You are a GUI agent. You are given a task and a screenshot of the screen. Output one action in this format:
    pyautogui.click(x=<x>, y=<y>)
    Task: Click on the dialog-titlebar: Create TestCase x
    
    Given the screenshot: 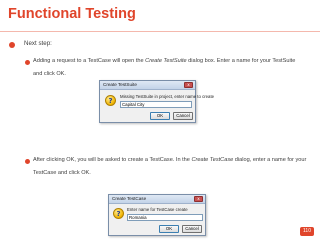 What is the action you would take?
    pyautogui.click(x=157, y=199)
    